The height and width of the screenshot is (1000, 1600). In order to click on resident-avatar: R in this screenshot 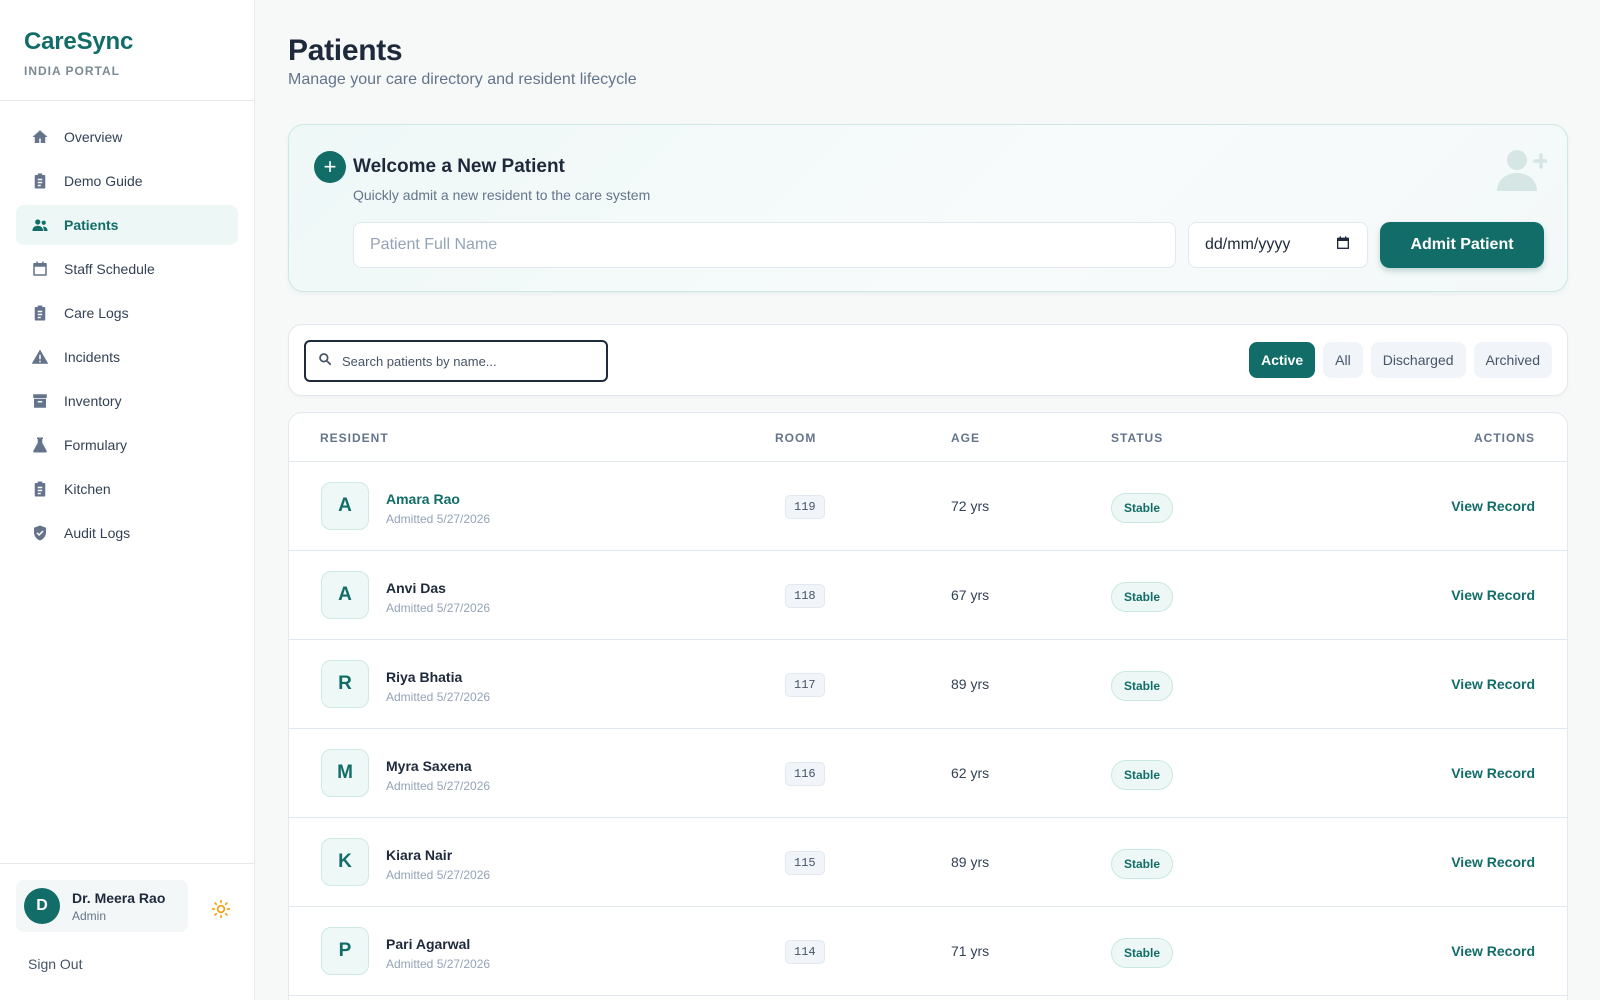, I will do `click(345, 684)`.